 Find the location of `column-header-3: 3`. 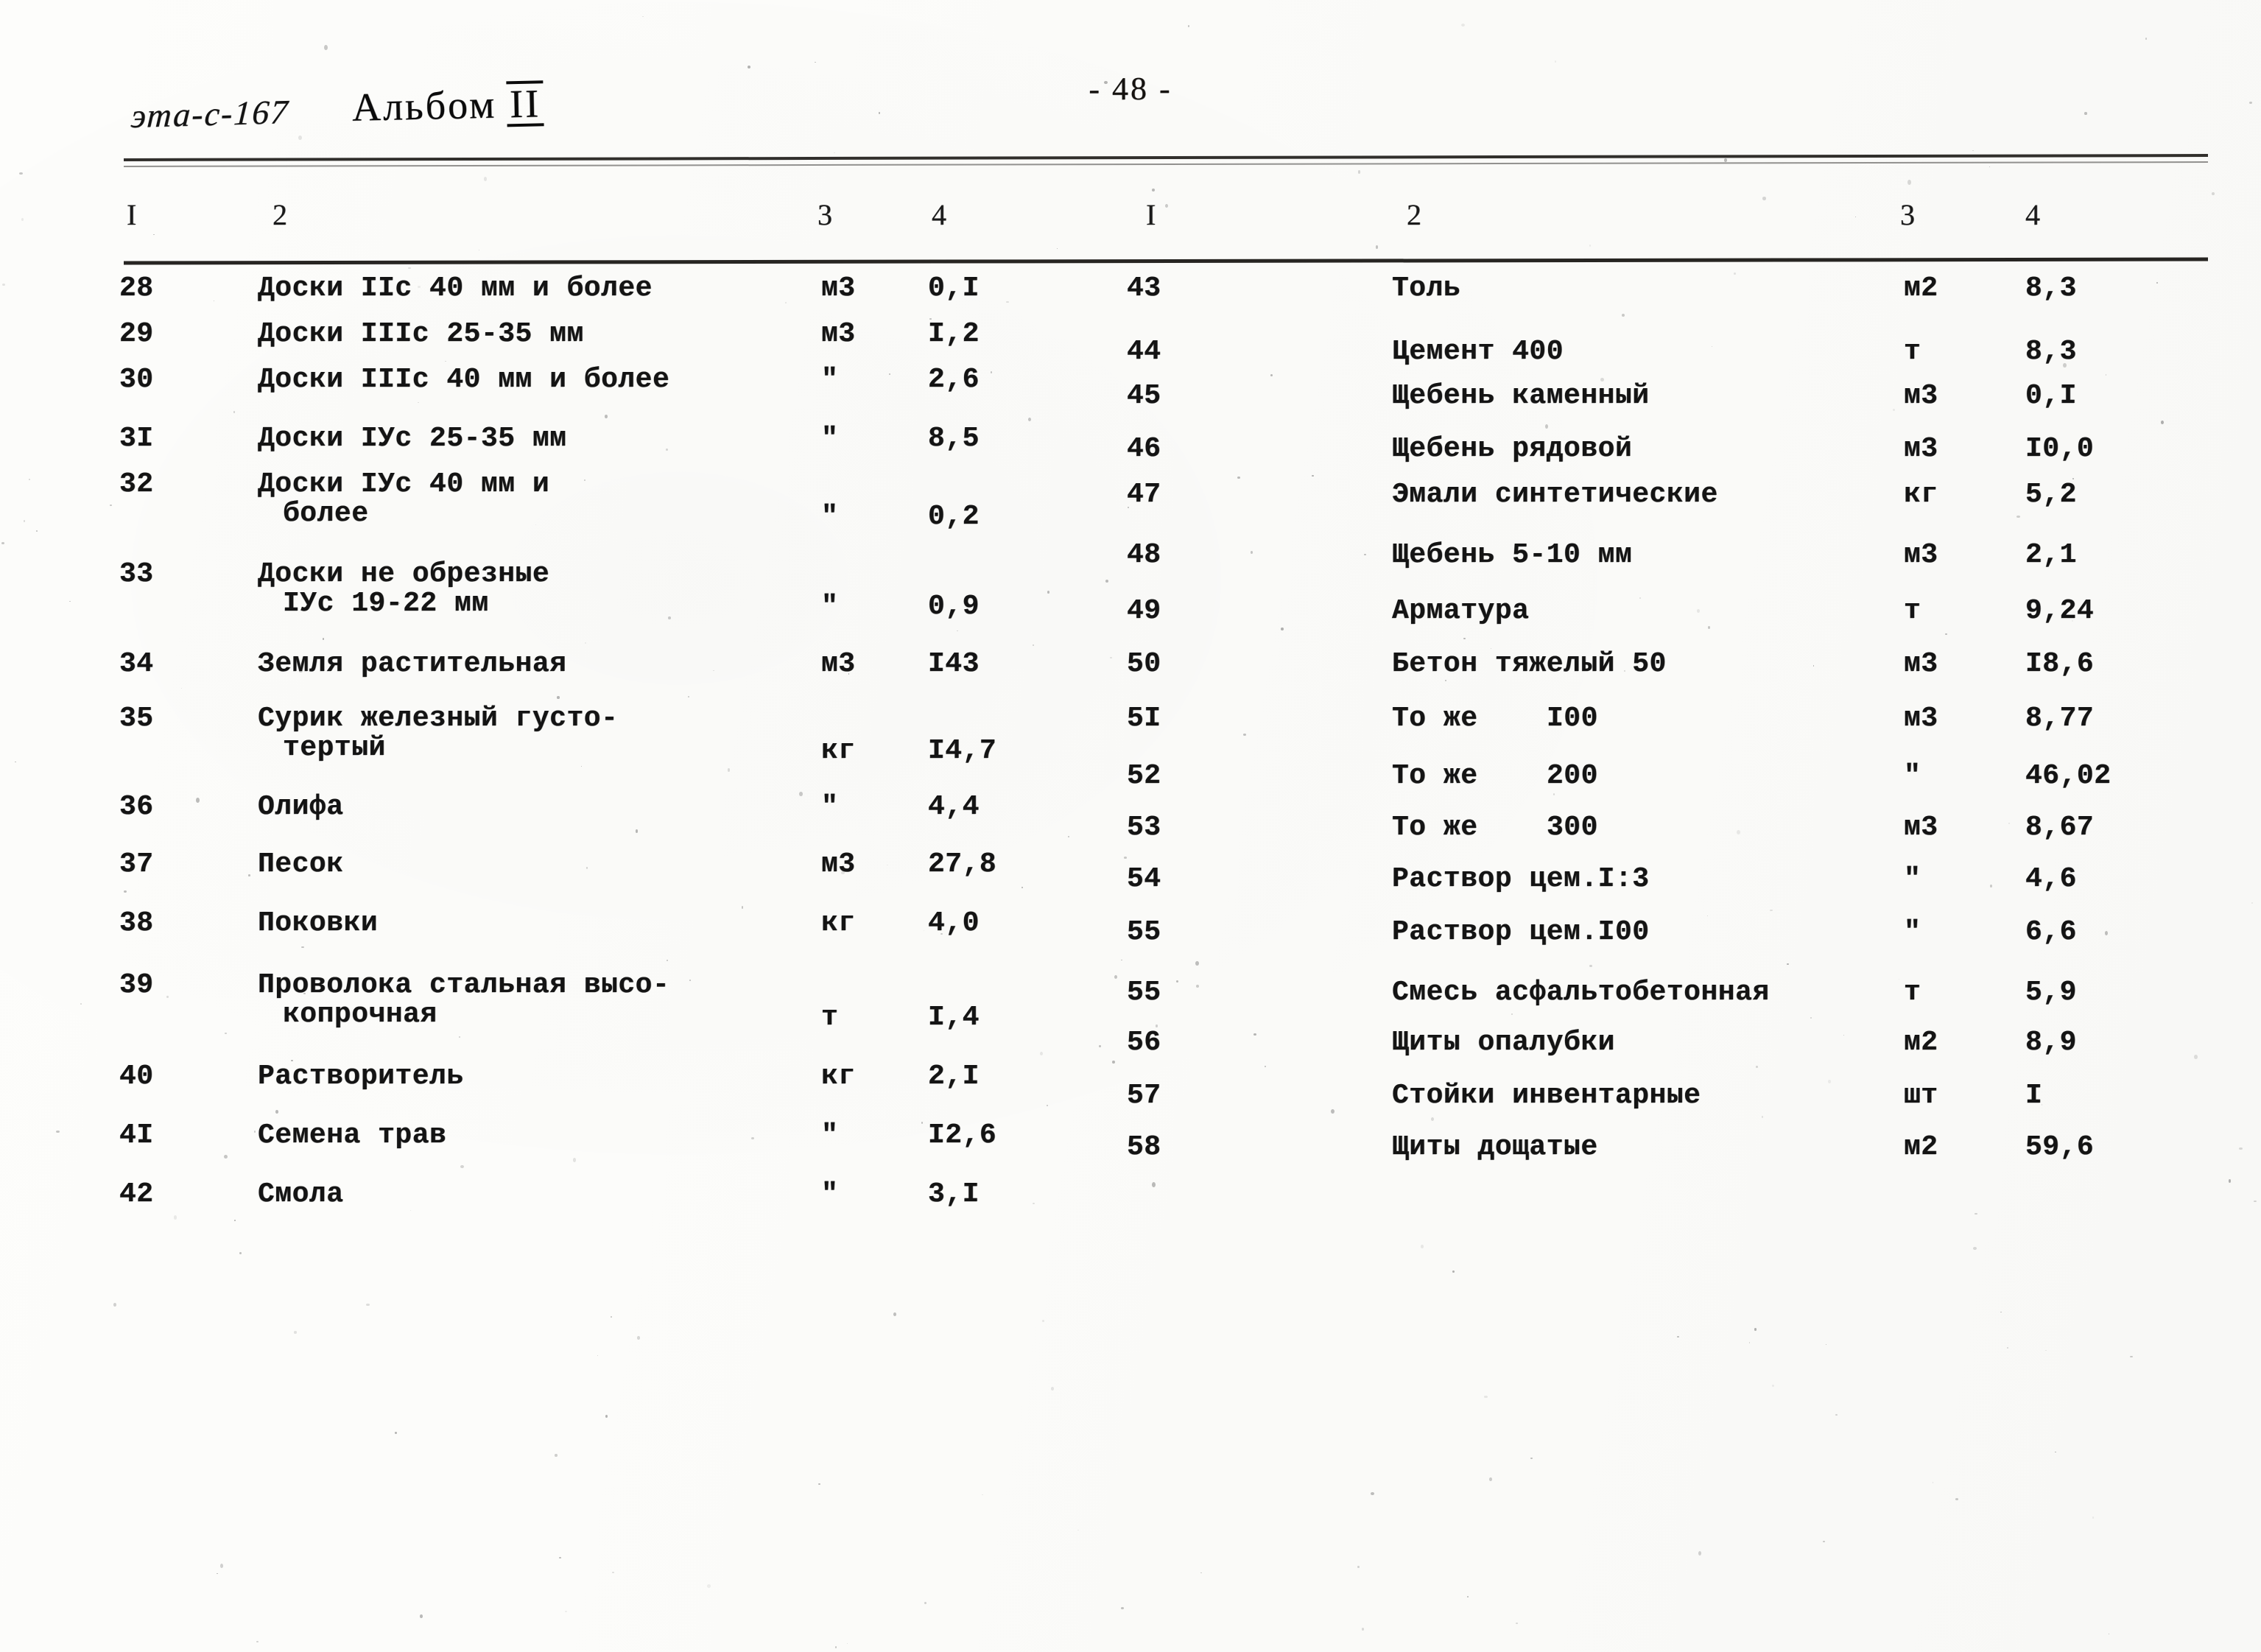

column-header-3: 3 is located at coordinates (825, 214).